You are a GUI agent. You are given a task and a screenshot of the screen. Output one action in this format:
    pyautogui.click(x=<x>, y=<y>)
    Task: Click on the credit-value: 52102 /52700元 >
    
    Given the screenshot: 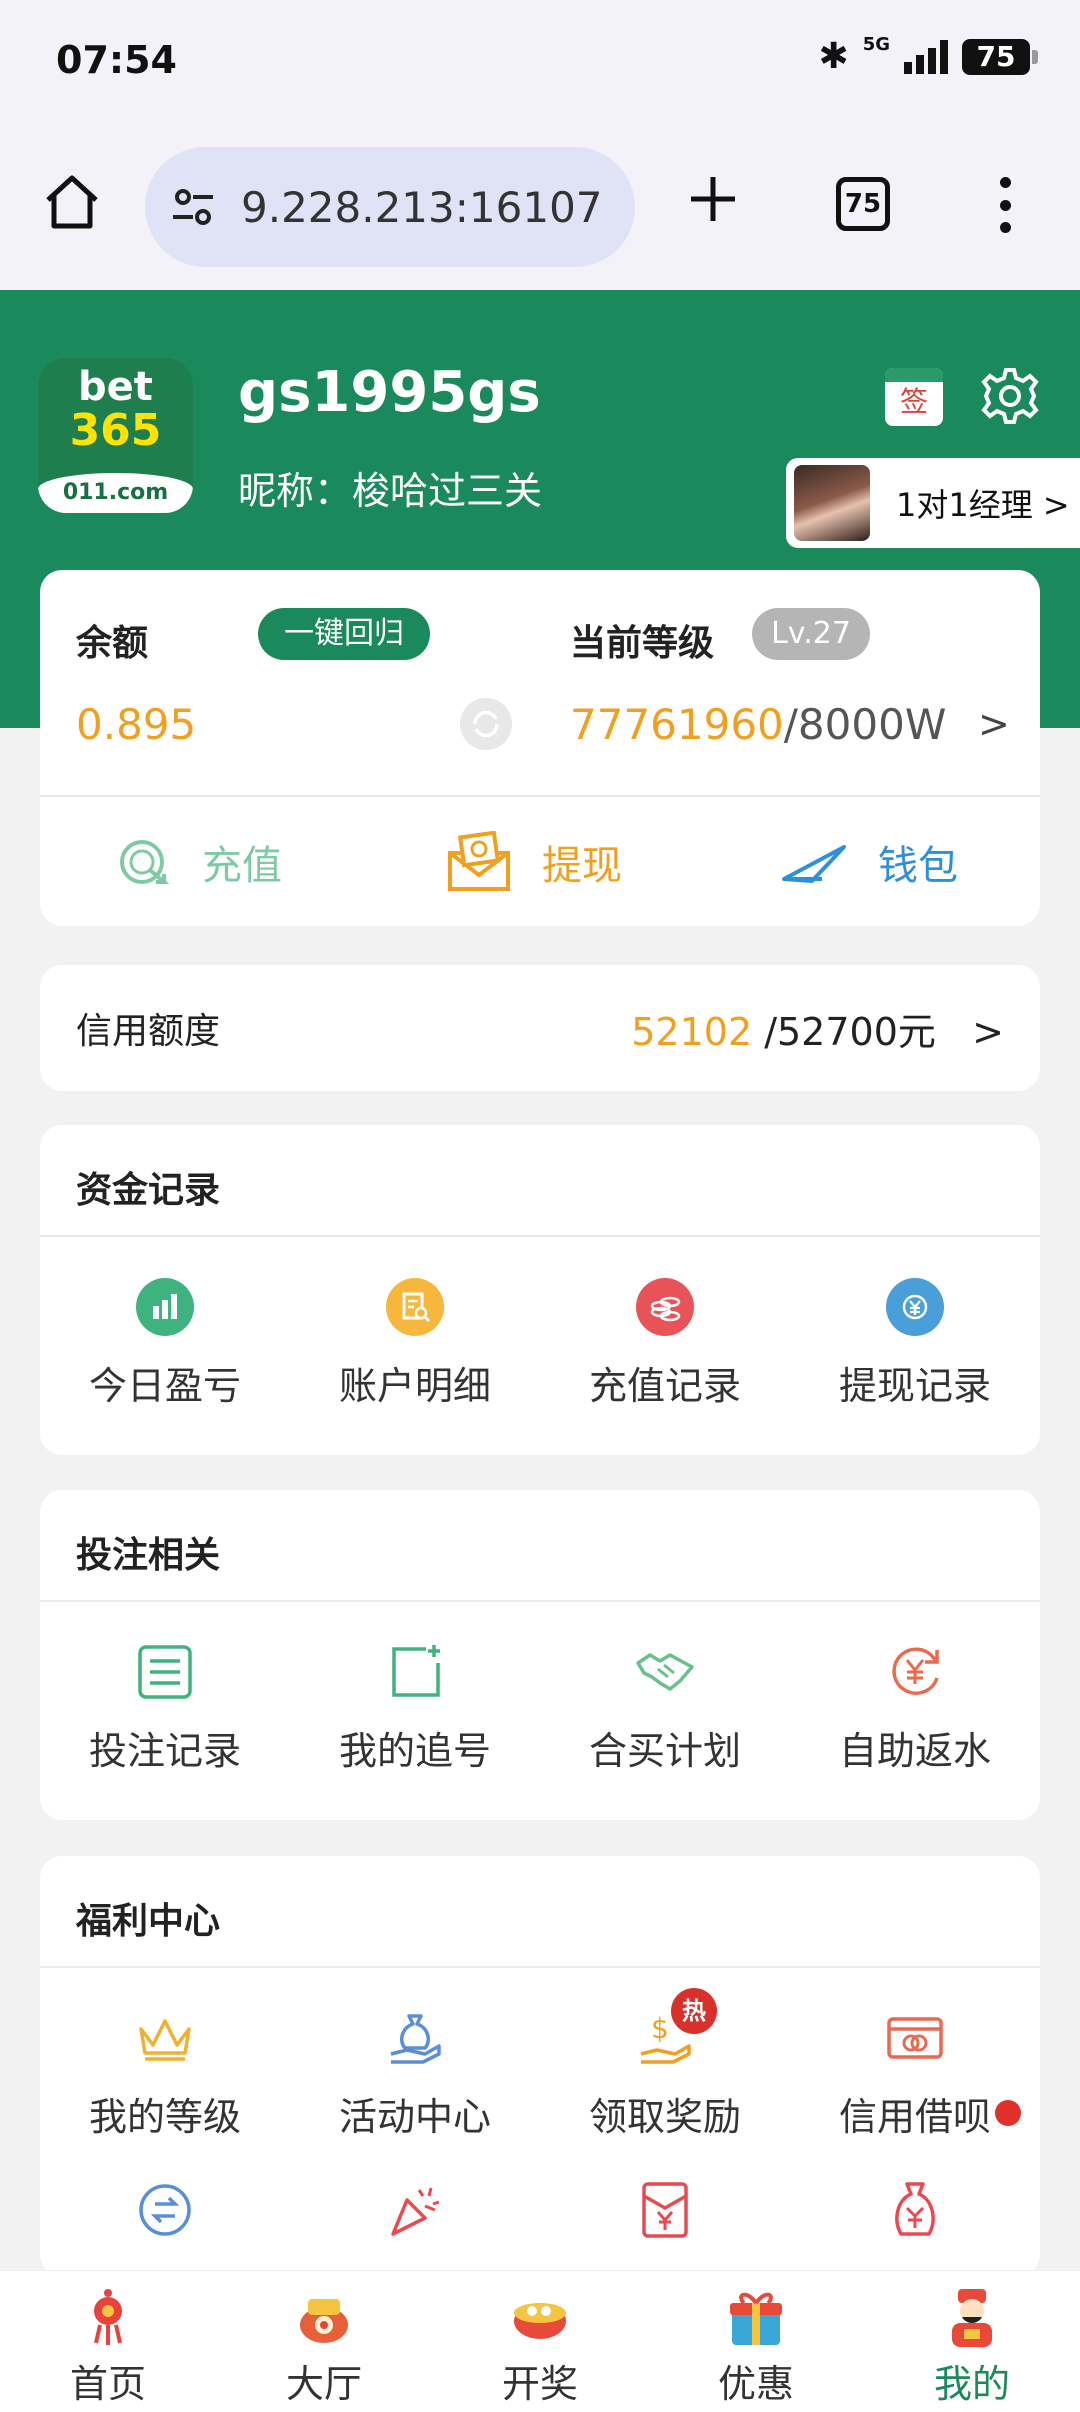 What is the action you would take?
    pyautogui.click(x=817, y=1028)
    